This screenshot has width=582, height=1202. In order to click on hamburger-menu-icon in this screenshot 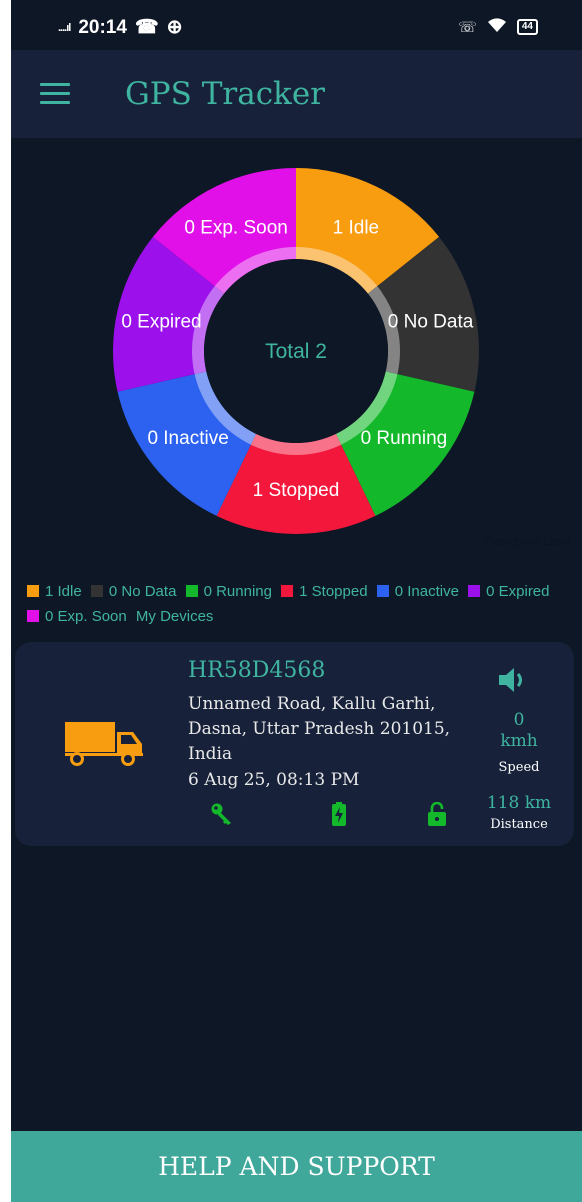, I will do `click(55, 94)`.